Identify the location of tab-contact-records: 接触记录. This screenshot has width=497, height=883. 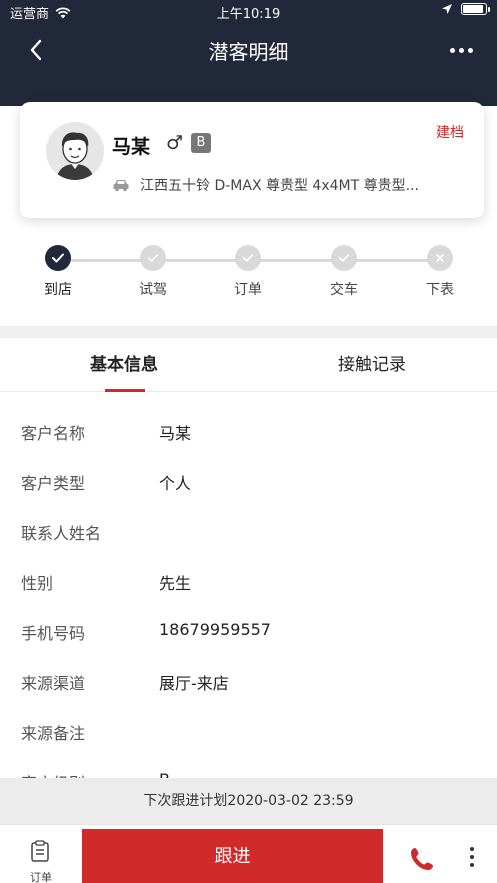
(372, 365).